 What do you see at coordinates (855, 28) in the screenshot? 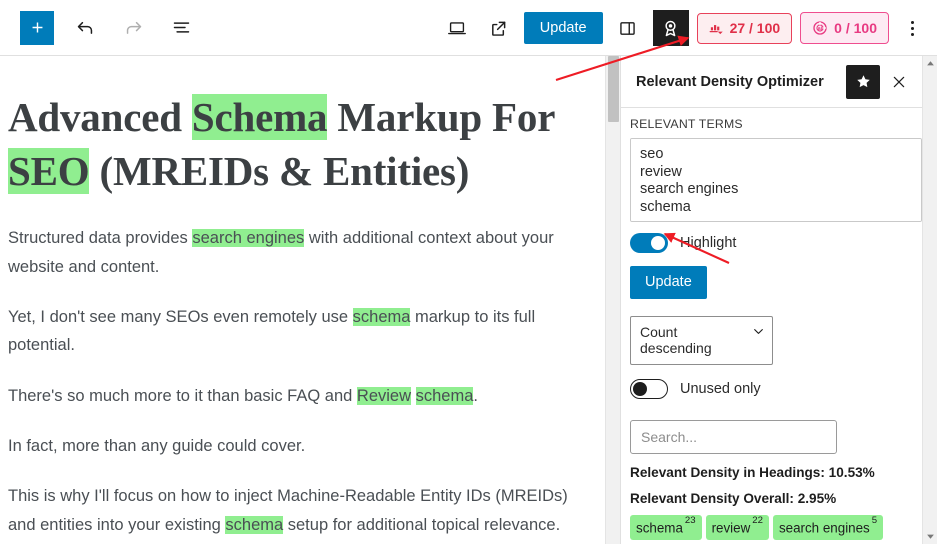
I see `ai-score-value: 0 / 100` at bounding box center [855, 28].